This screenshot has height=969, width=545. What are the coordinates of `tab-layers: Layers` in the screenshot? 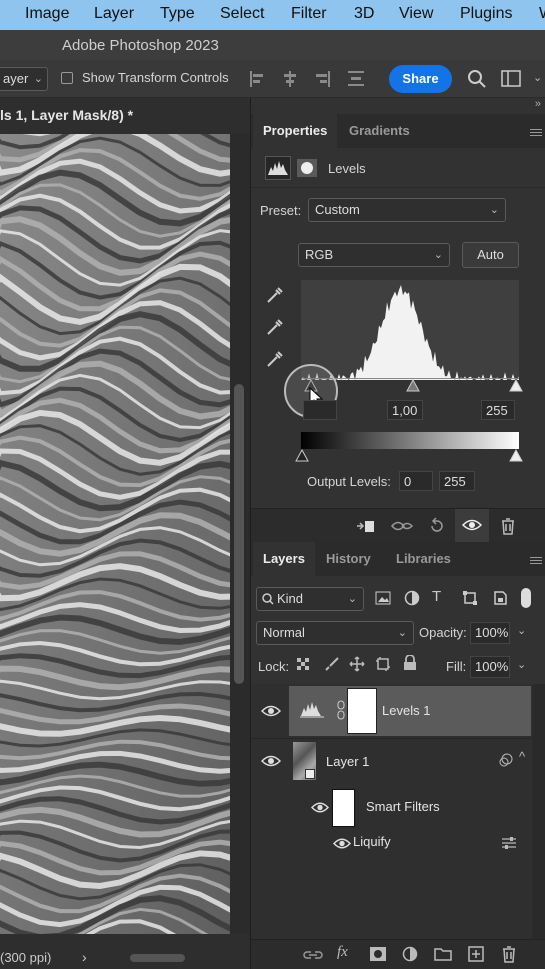 It's located at (284, 559).